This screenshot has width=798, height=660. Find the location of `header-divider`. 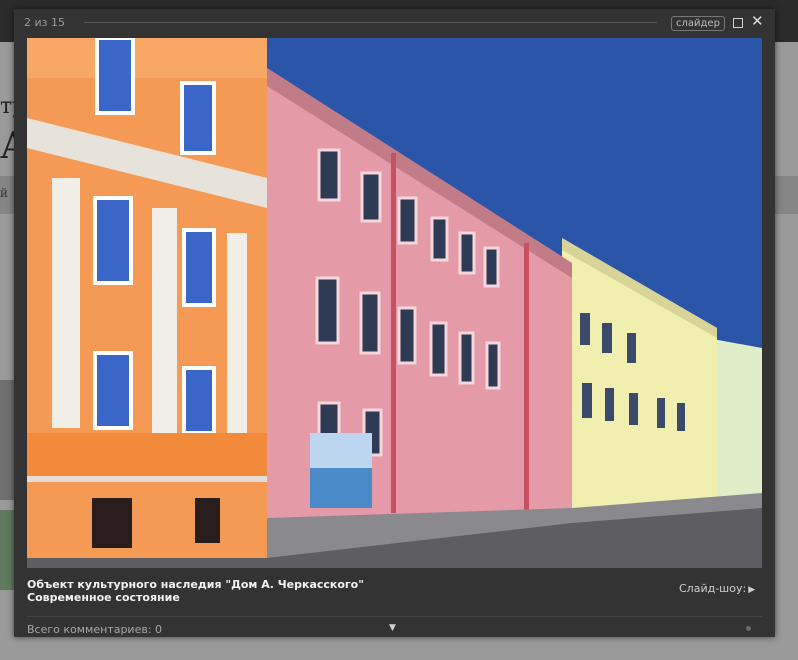

header-divider is located at coordinates (370, 22).